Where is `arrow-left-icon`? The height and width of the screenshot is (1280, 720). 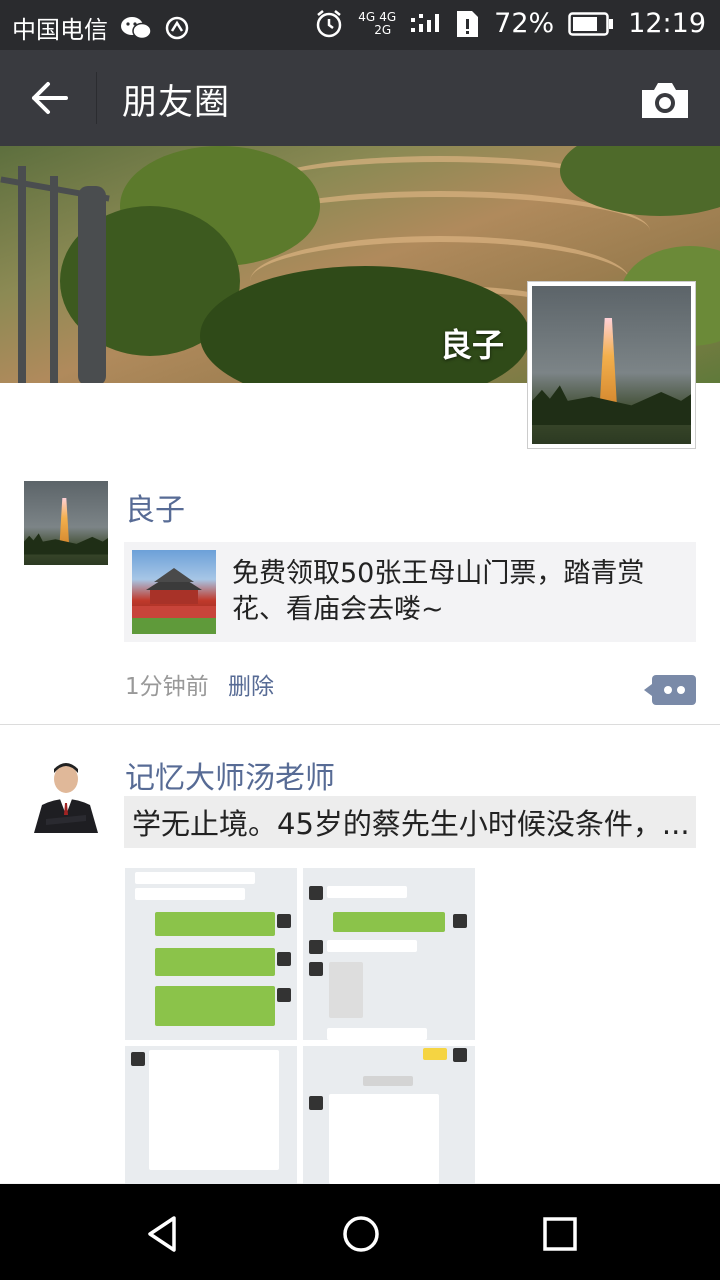 arrow-left-icon is located at coordinates (50, 98).